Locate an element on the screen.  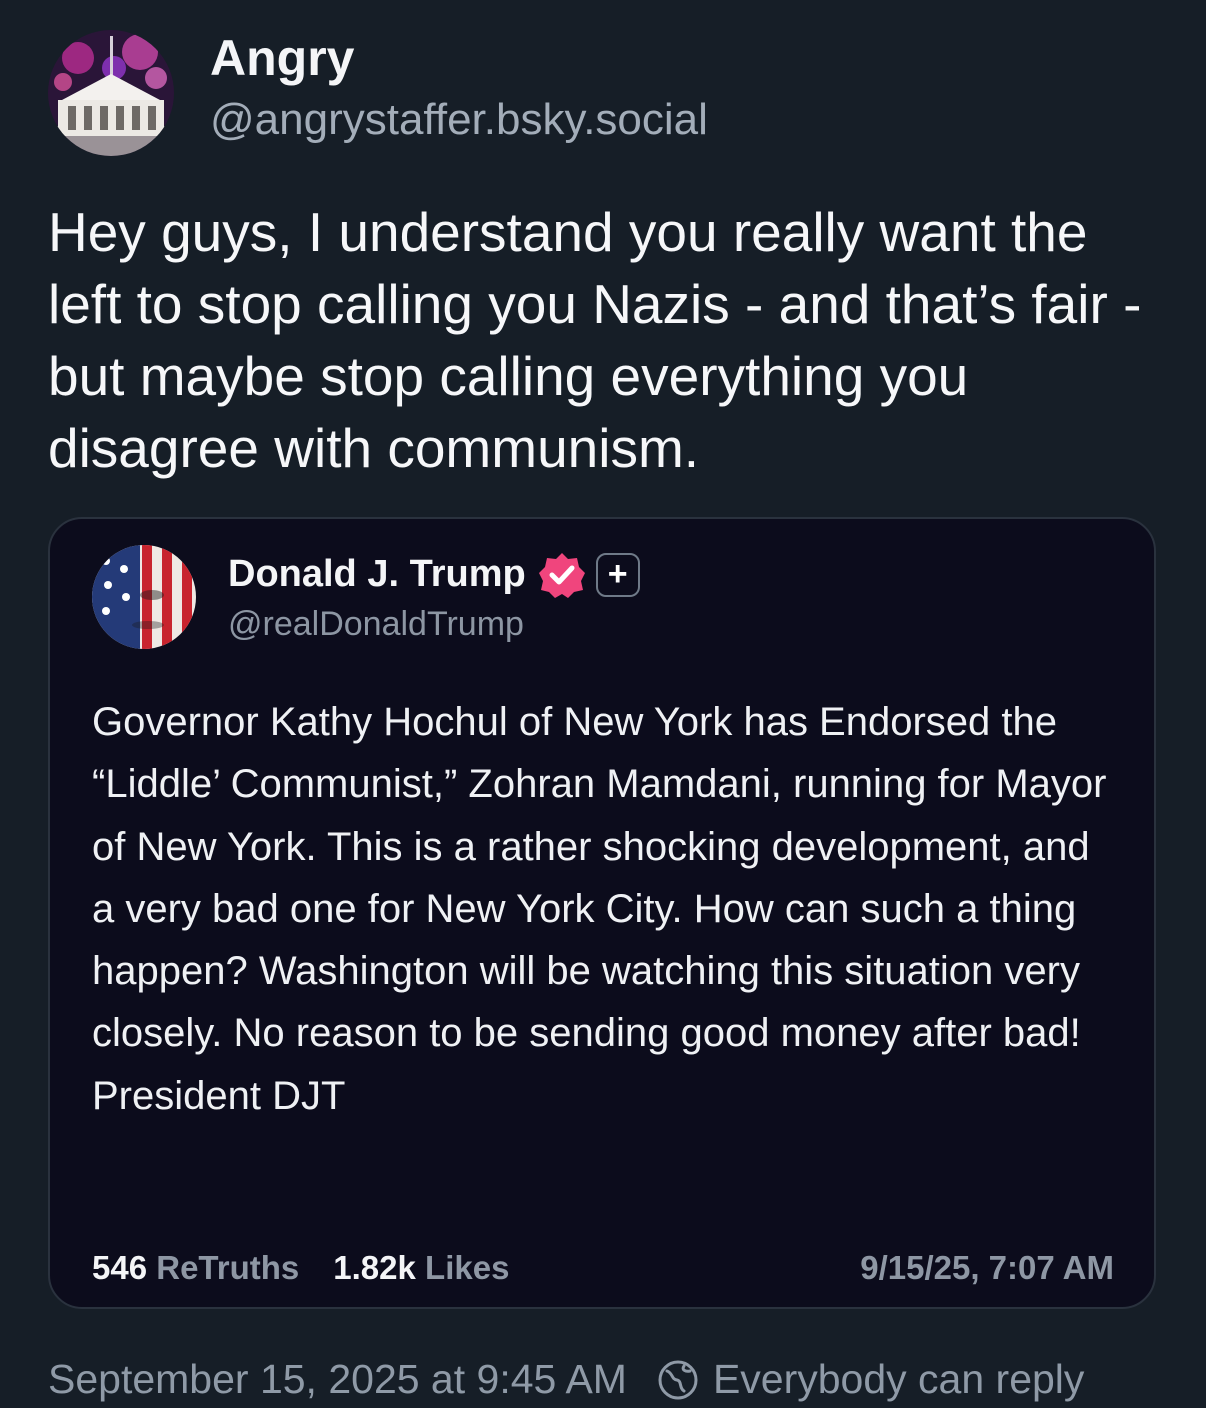
quote-author-display-name: Donald J. Trump is located at coordinates (377, 575).